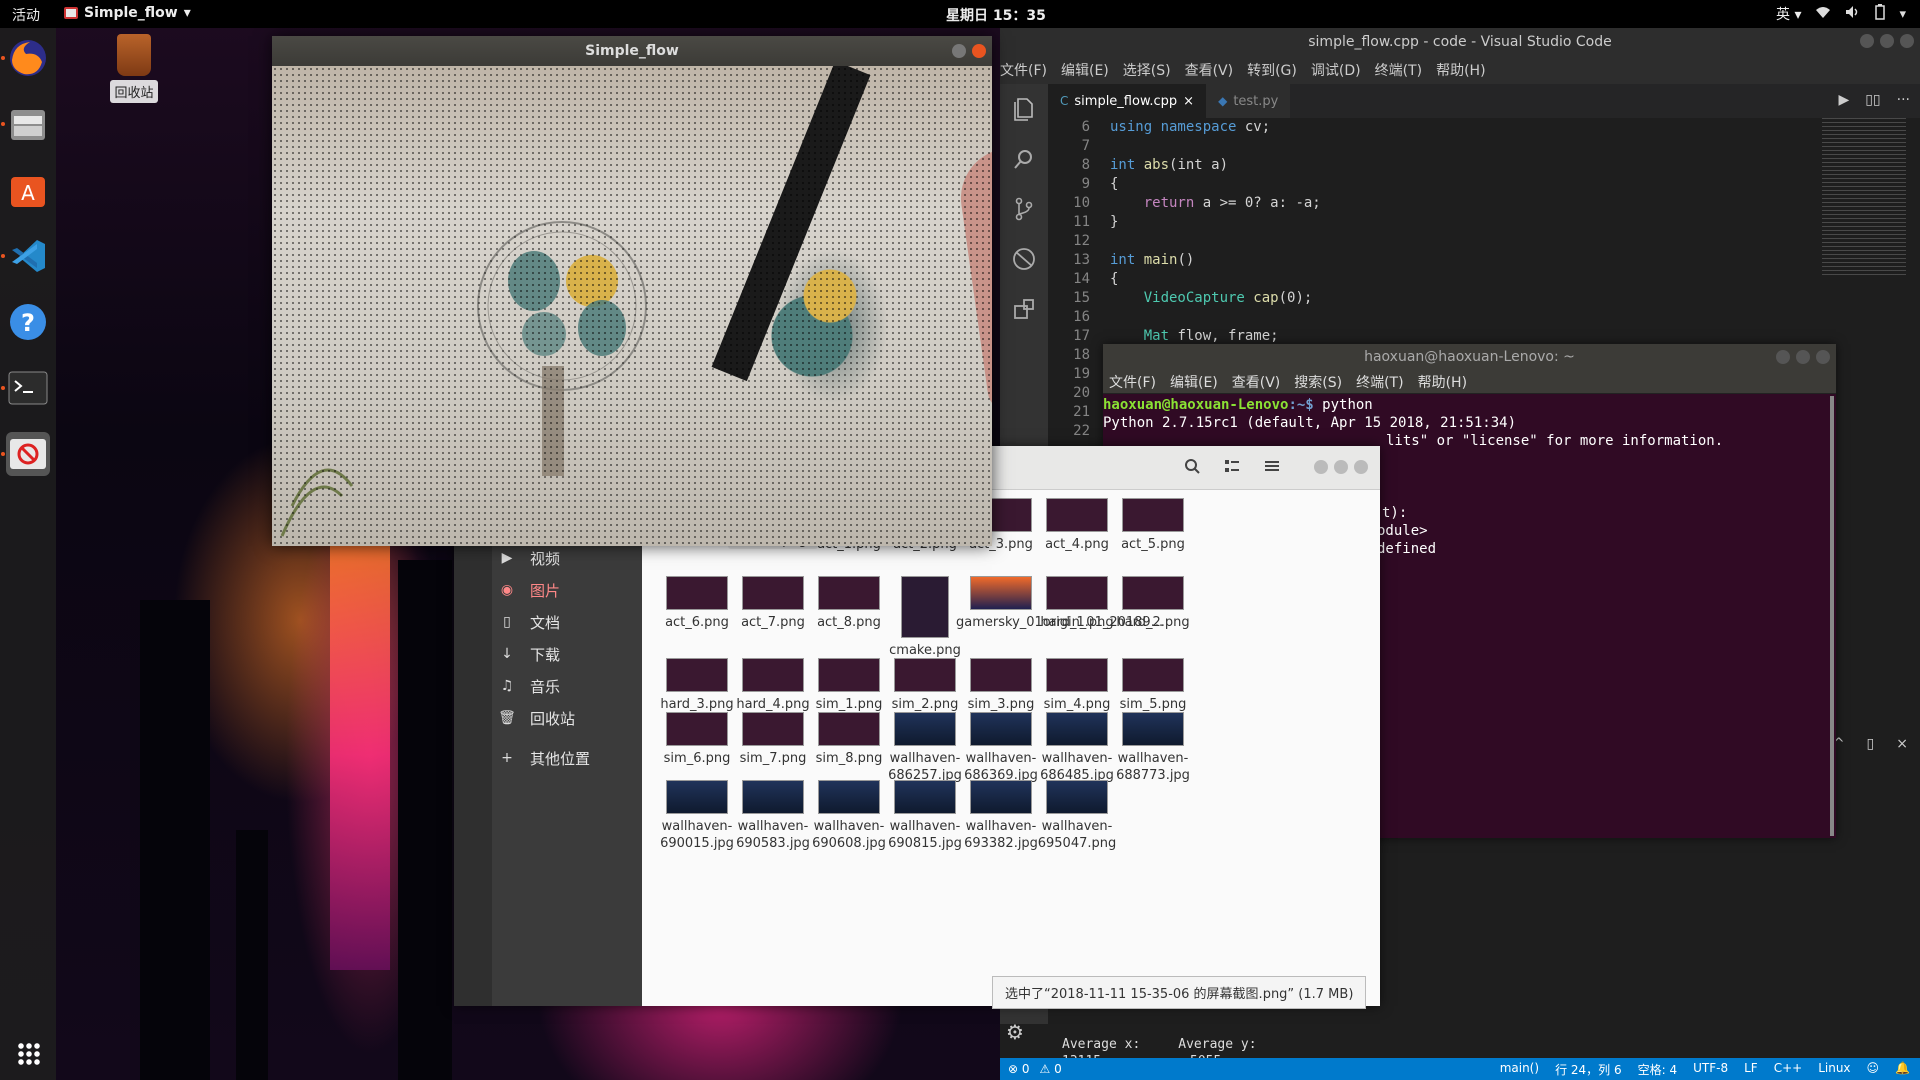  What do you see at coordinates (973, 276) in the screenshot?
I see `video-scene-finger` at bounding box center [973, 276].